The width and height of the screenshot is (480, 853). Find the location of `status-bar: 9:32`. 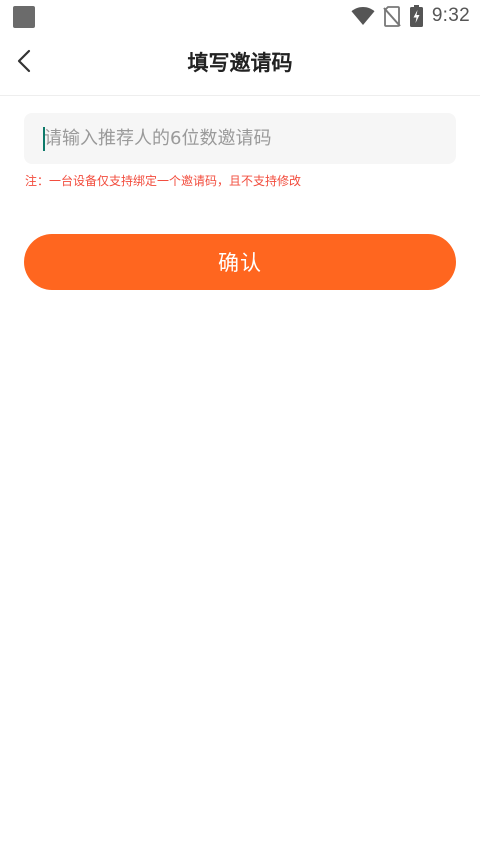

status-bar: 9:32 is located at coordinates (240, 16).